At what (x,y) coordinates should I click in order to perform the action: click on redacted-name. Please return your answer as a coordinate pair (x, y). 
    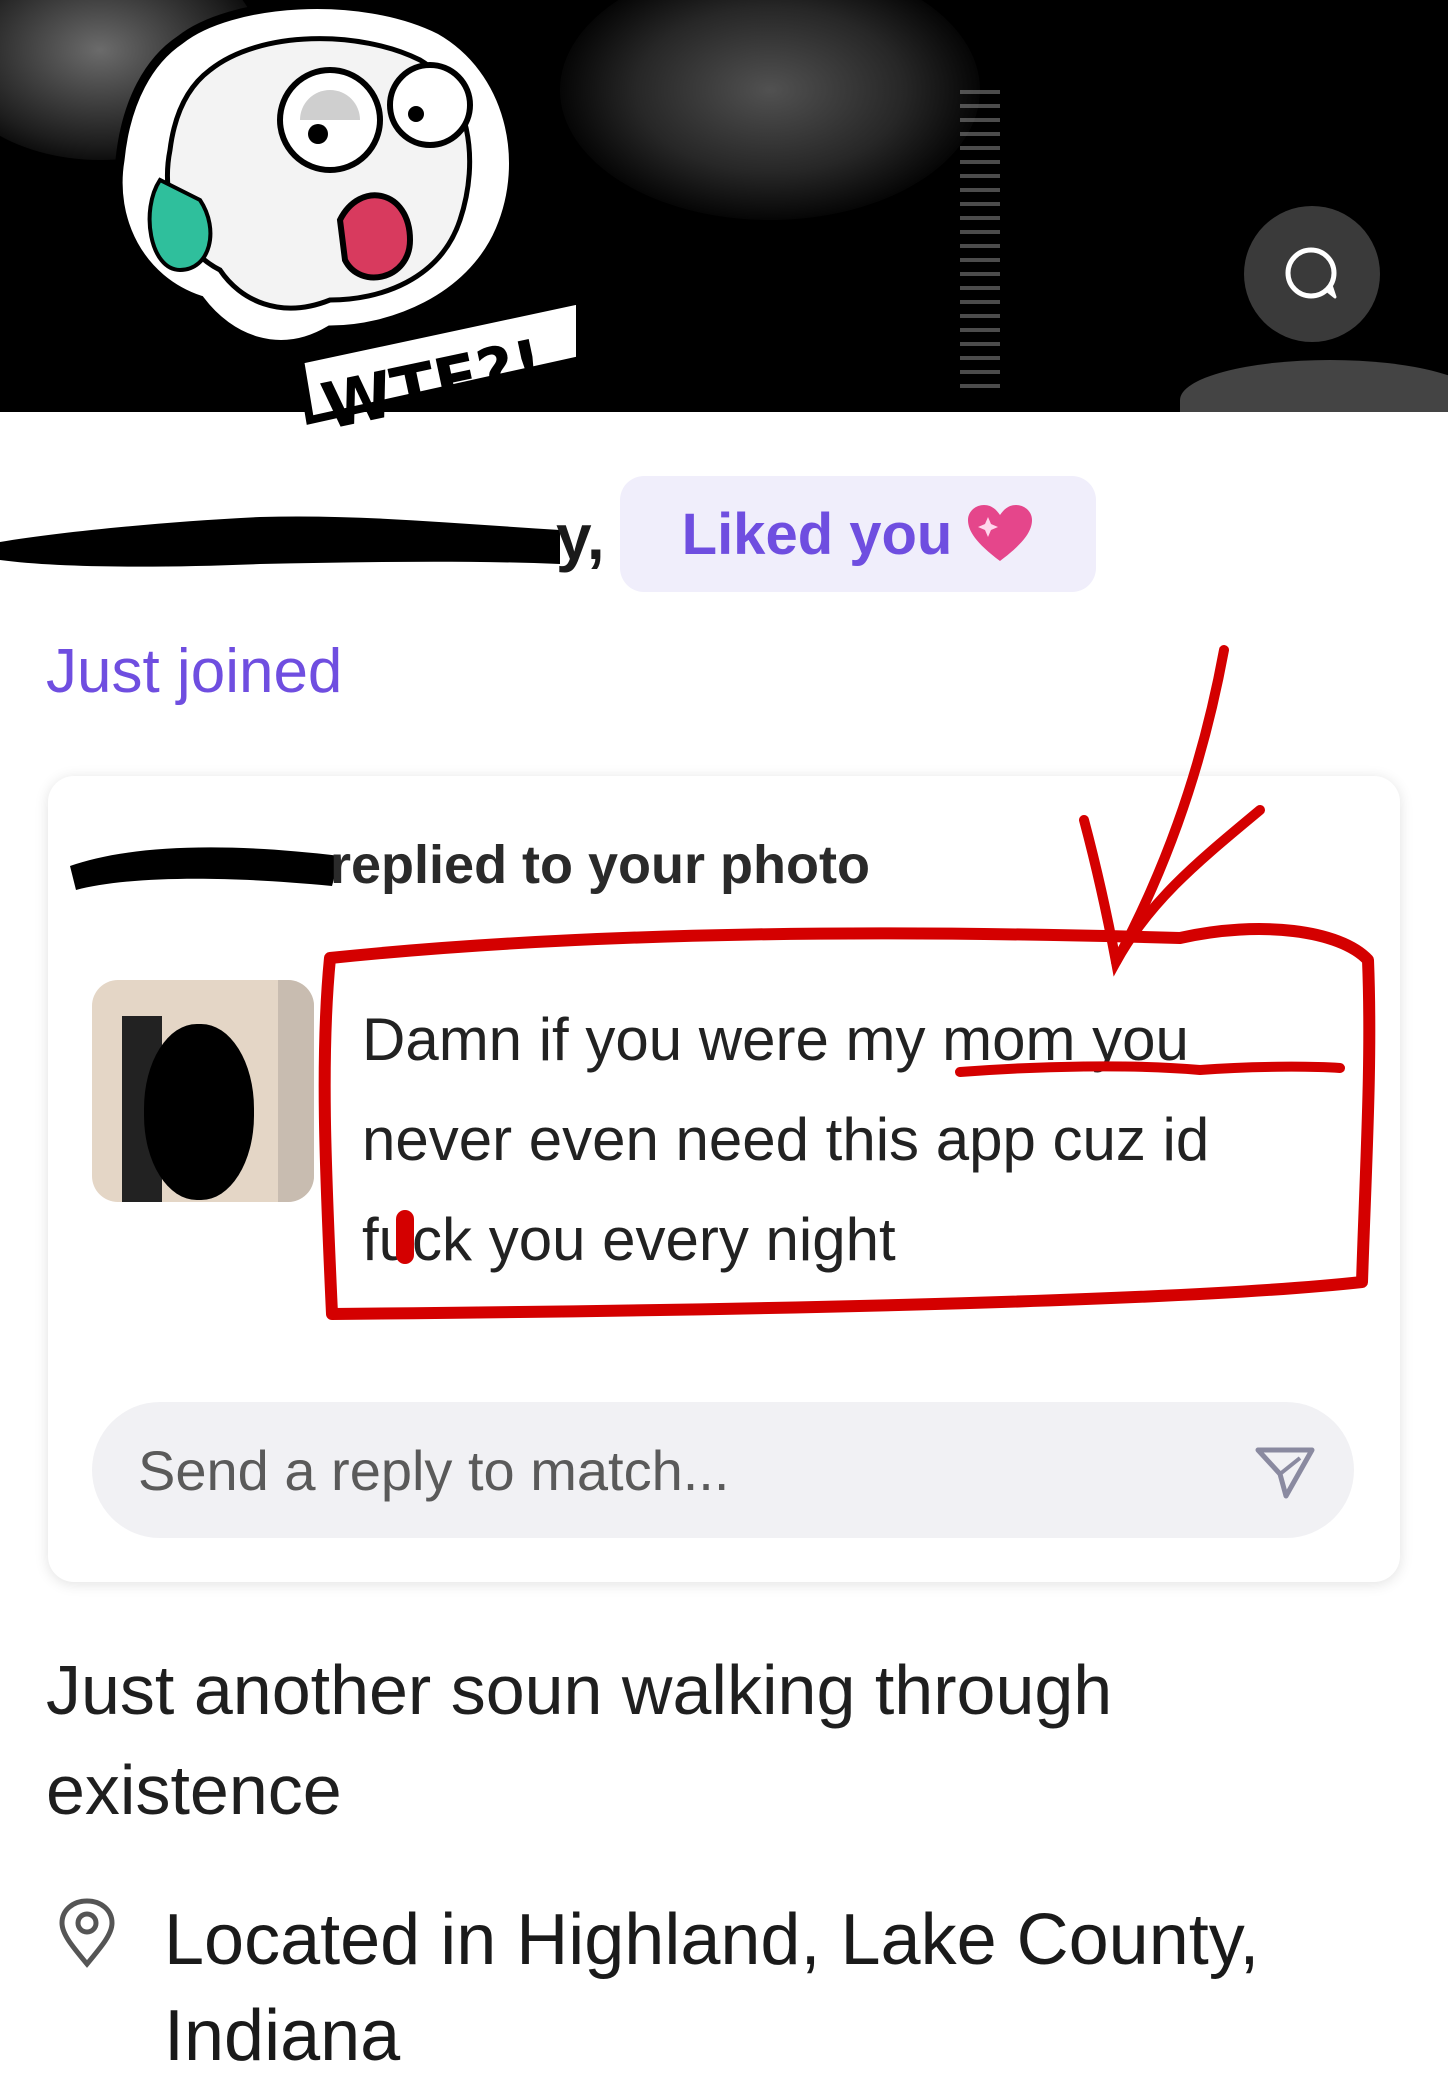
    Looking at the image, I should click on (280, 541).